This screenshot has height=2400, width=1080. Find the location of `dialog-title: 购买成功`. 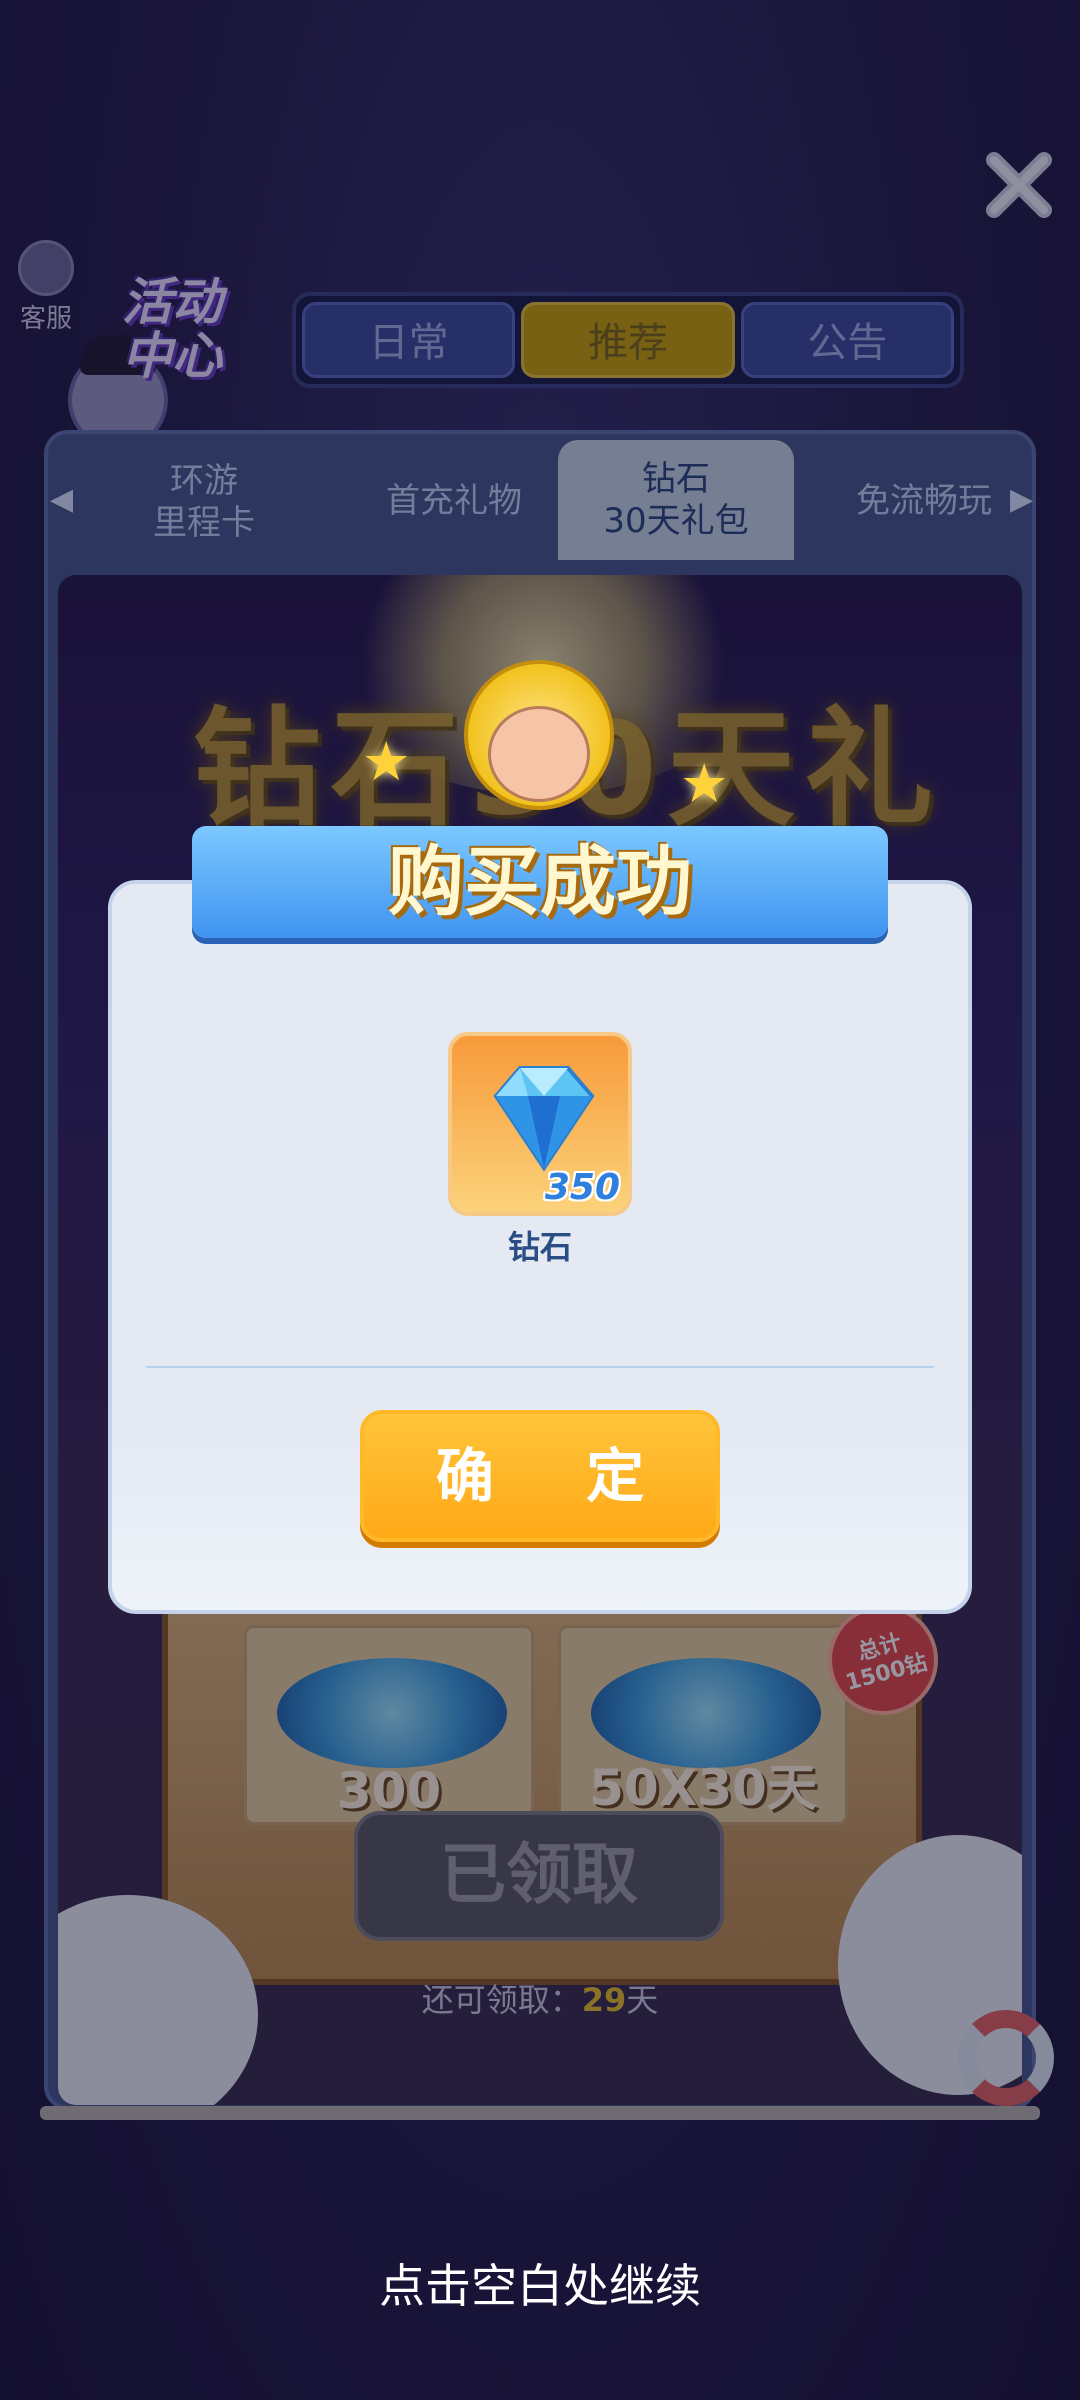

dialog-title: 购买成功 is located at coordinates (540, 881).